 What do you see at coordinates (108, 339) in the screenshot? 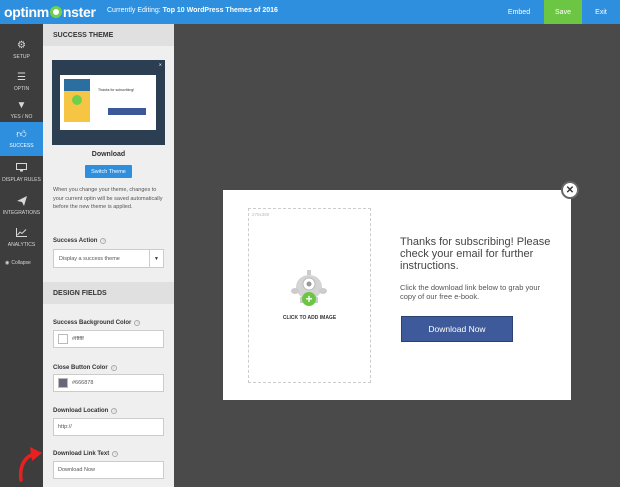
I see `bg-color-field: #ffffff` at bounding box center [108, 339].